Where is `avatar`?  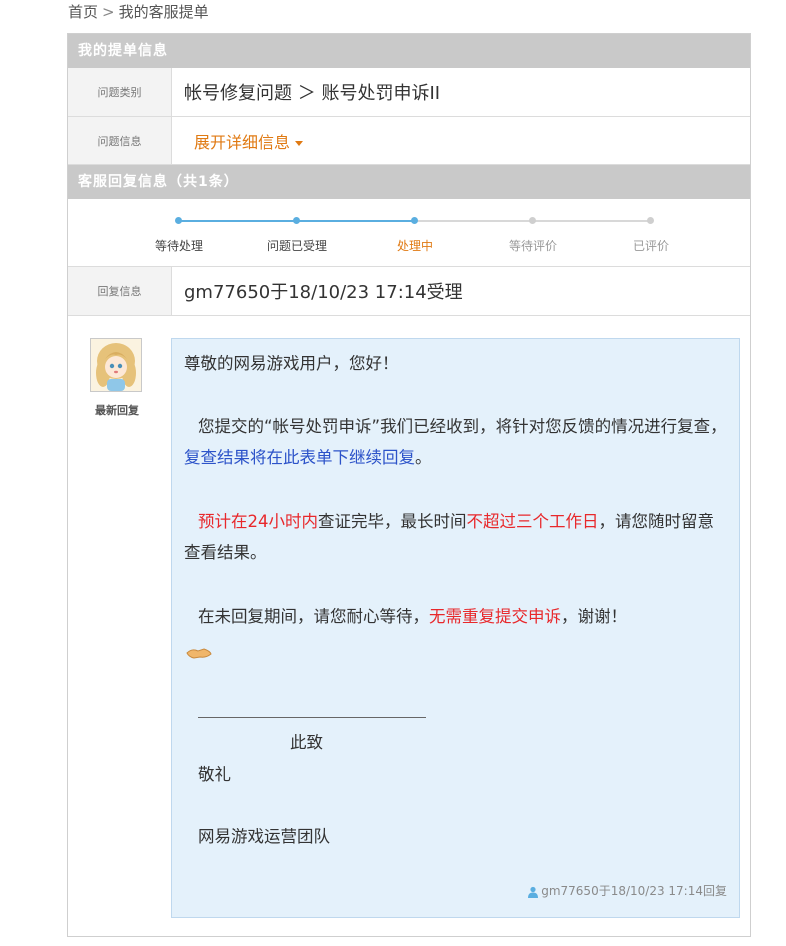
avatar is located at coordinates (116, 365).